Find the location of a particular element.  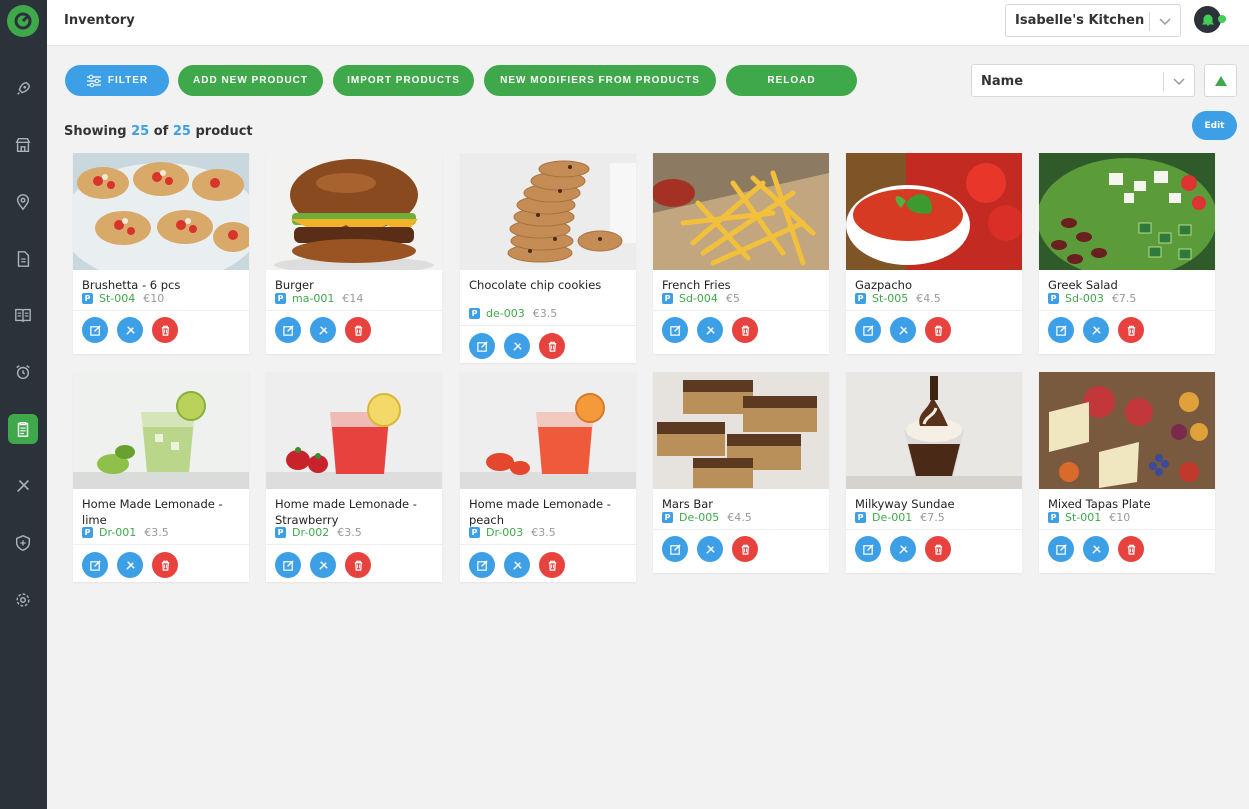

rocket-icon is located at coordinates (23, 89).